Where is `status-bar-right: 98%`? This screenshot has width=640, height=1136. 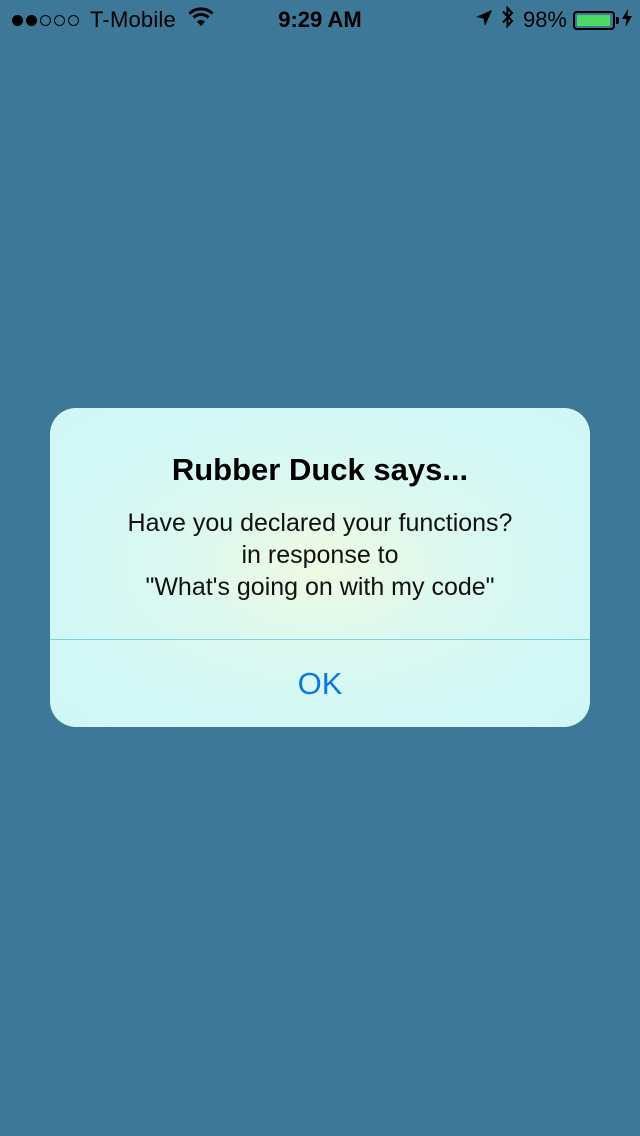 status-bar-right: 98% is located at coordinates (553, 20).